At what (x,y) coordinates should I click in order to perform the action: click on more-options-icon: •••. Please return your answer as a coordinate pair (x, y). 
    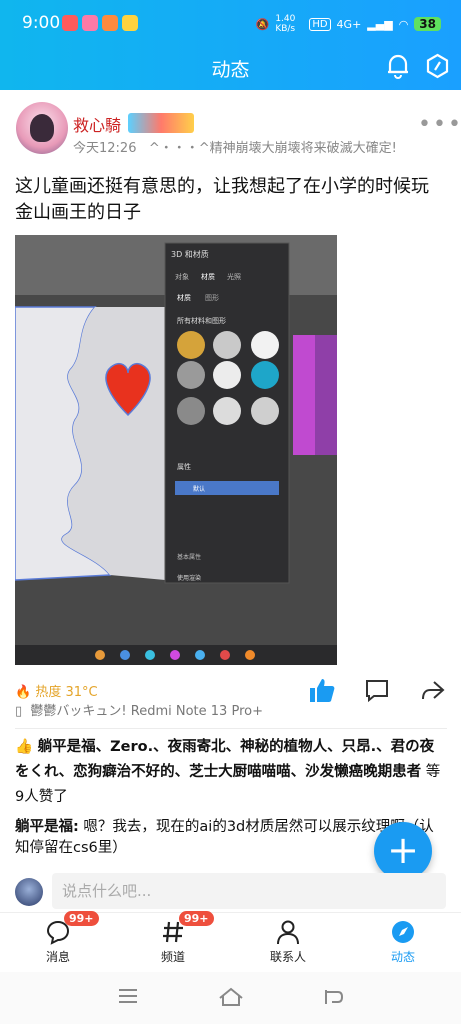
    Looking at the image, I should click on (439, 124).